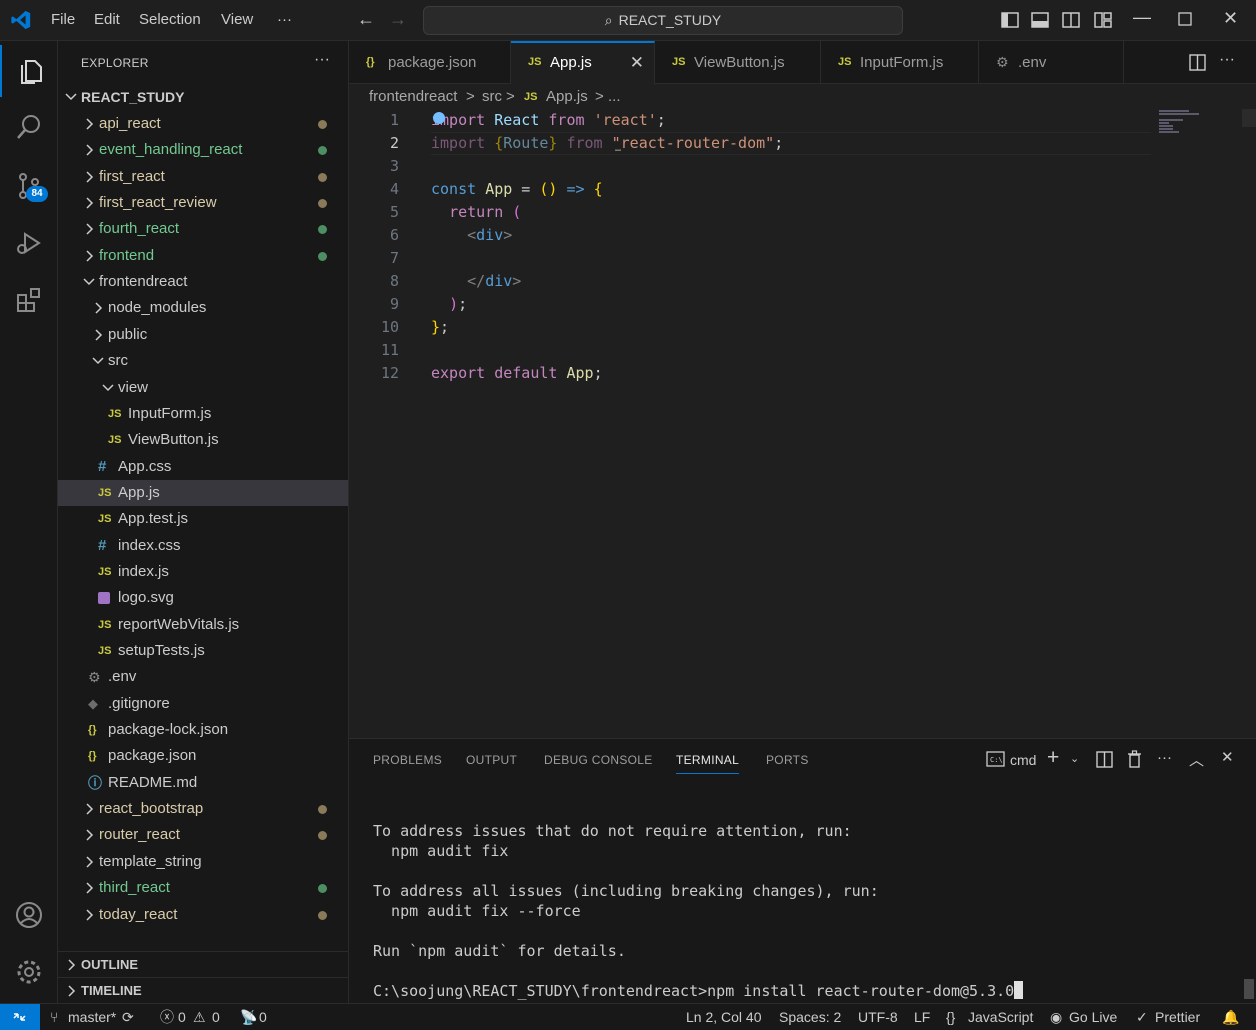 The image size is (1256, 1030). What do you see at coordinates (29, 300) in the screenshot?
I see `extensions-activity` at bounding box center [29, 300].